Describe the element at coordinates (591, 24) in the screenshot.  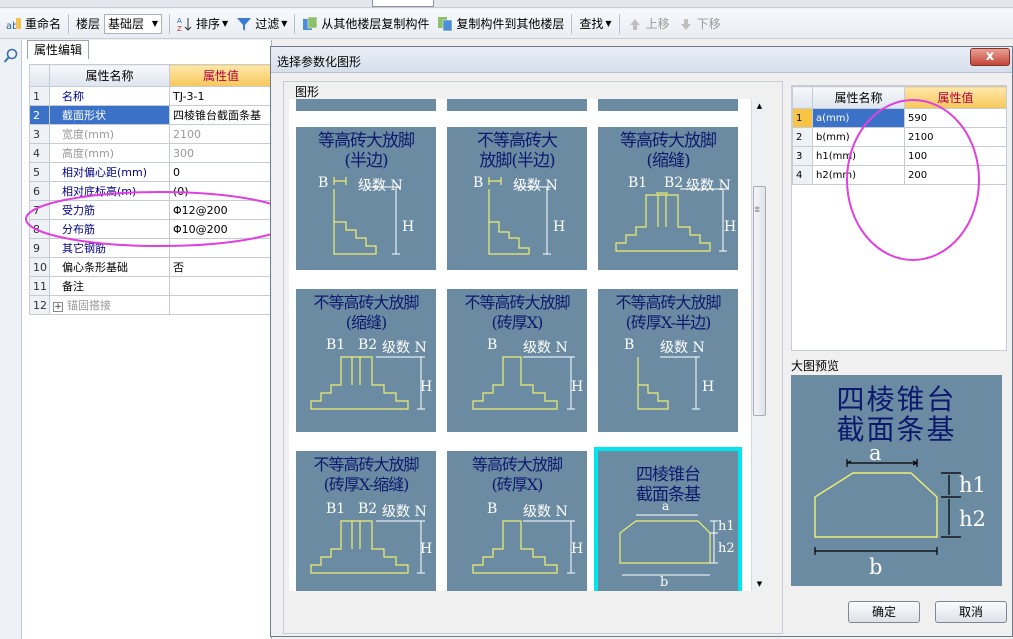
I see `find-label: 查找` at that location.